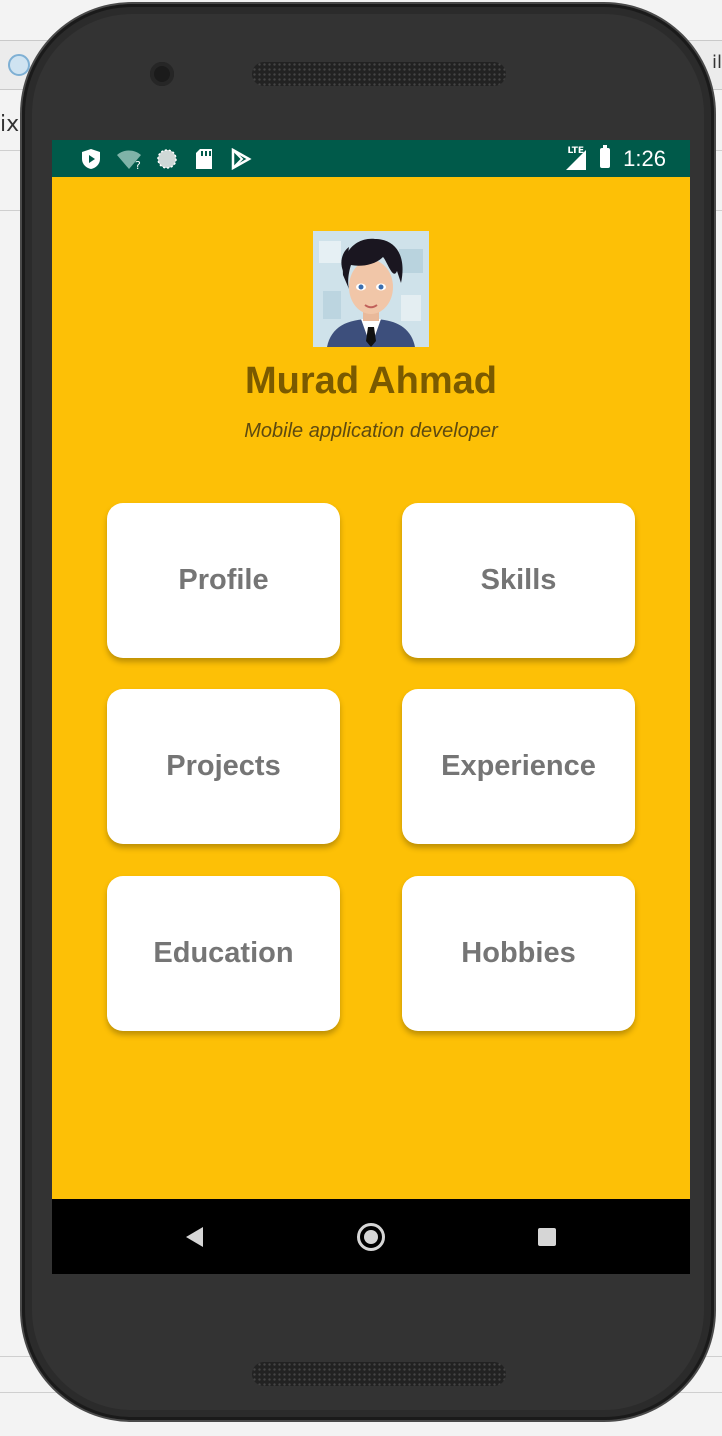  I want to click on wifi-unknown-icon: ?, so click(129, 160).